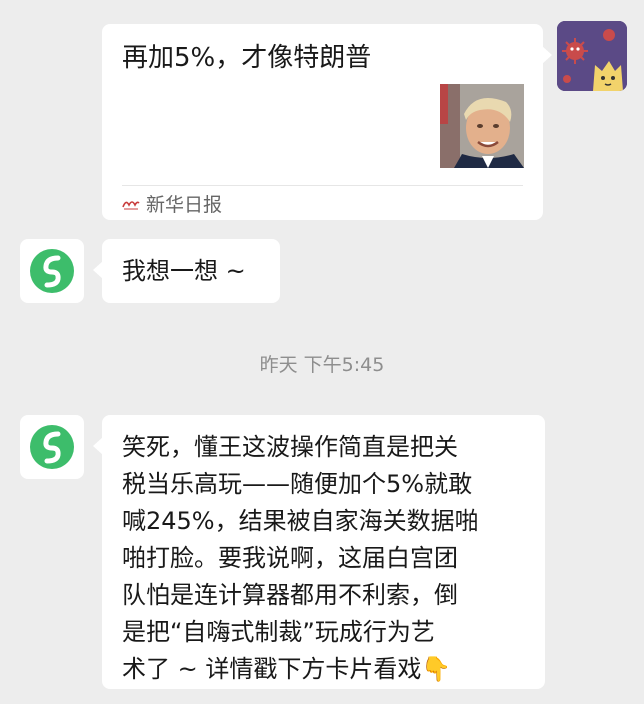  What do you see at coordinates (131, 203) in the screenshot?
I see `newspaper-logo-icon` at bounding box center [131, 203].